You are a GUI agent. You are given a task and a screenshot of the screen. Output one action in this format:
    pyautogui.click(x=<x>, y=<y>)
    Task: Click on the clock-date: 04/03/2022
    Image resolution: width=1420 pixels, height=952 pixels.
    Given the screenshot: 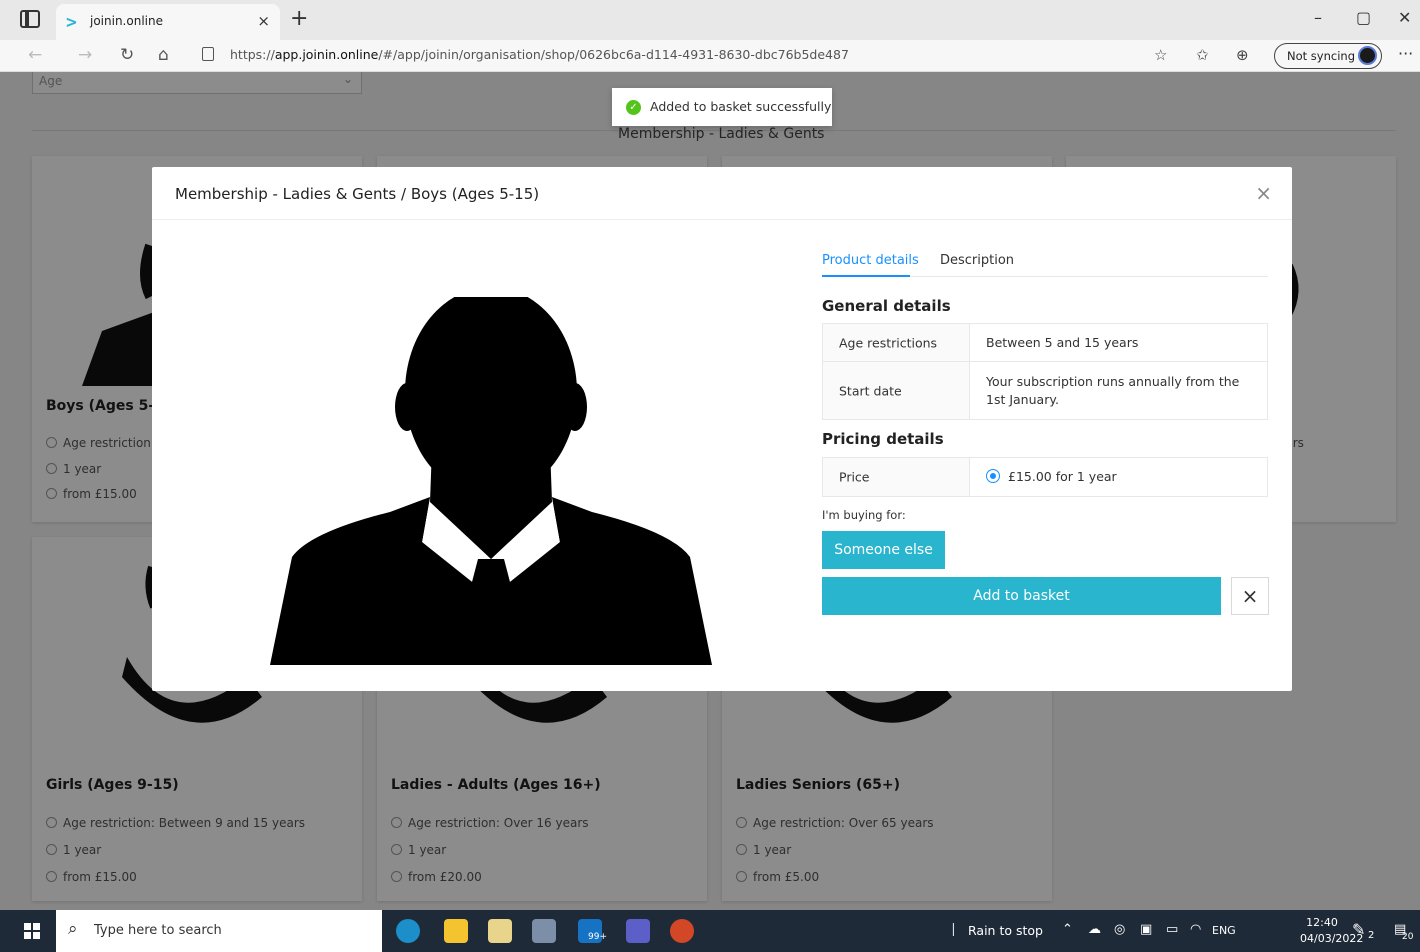 What is the action you would take?
    pyautogui.click(x=1332, y=938)
    